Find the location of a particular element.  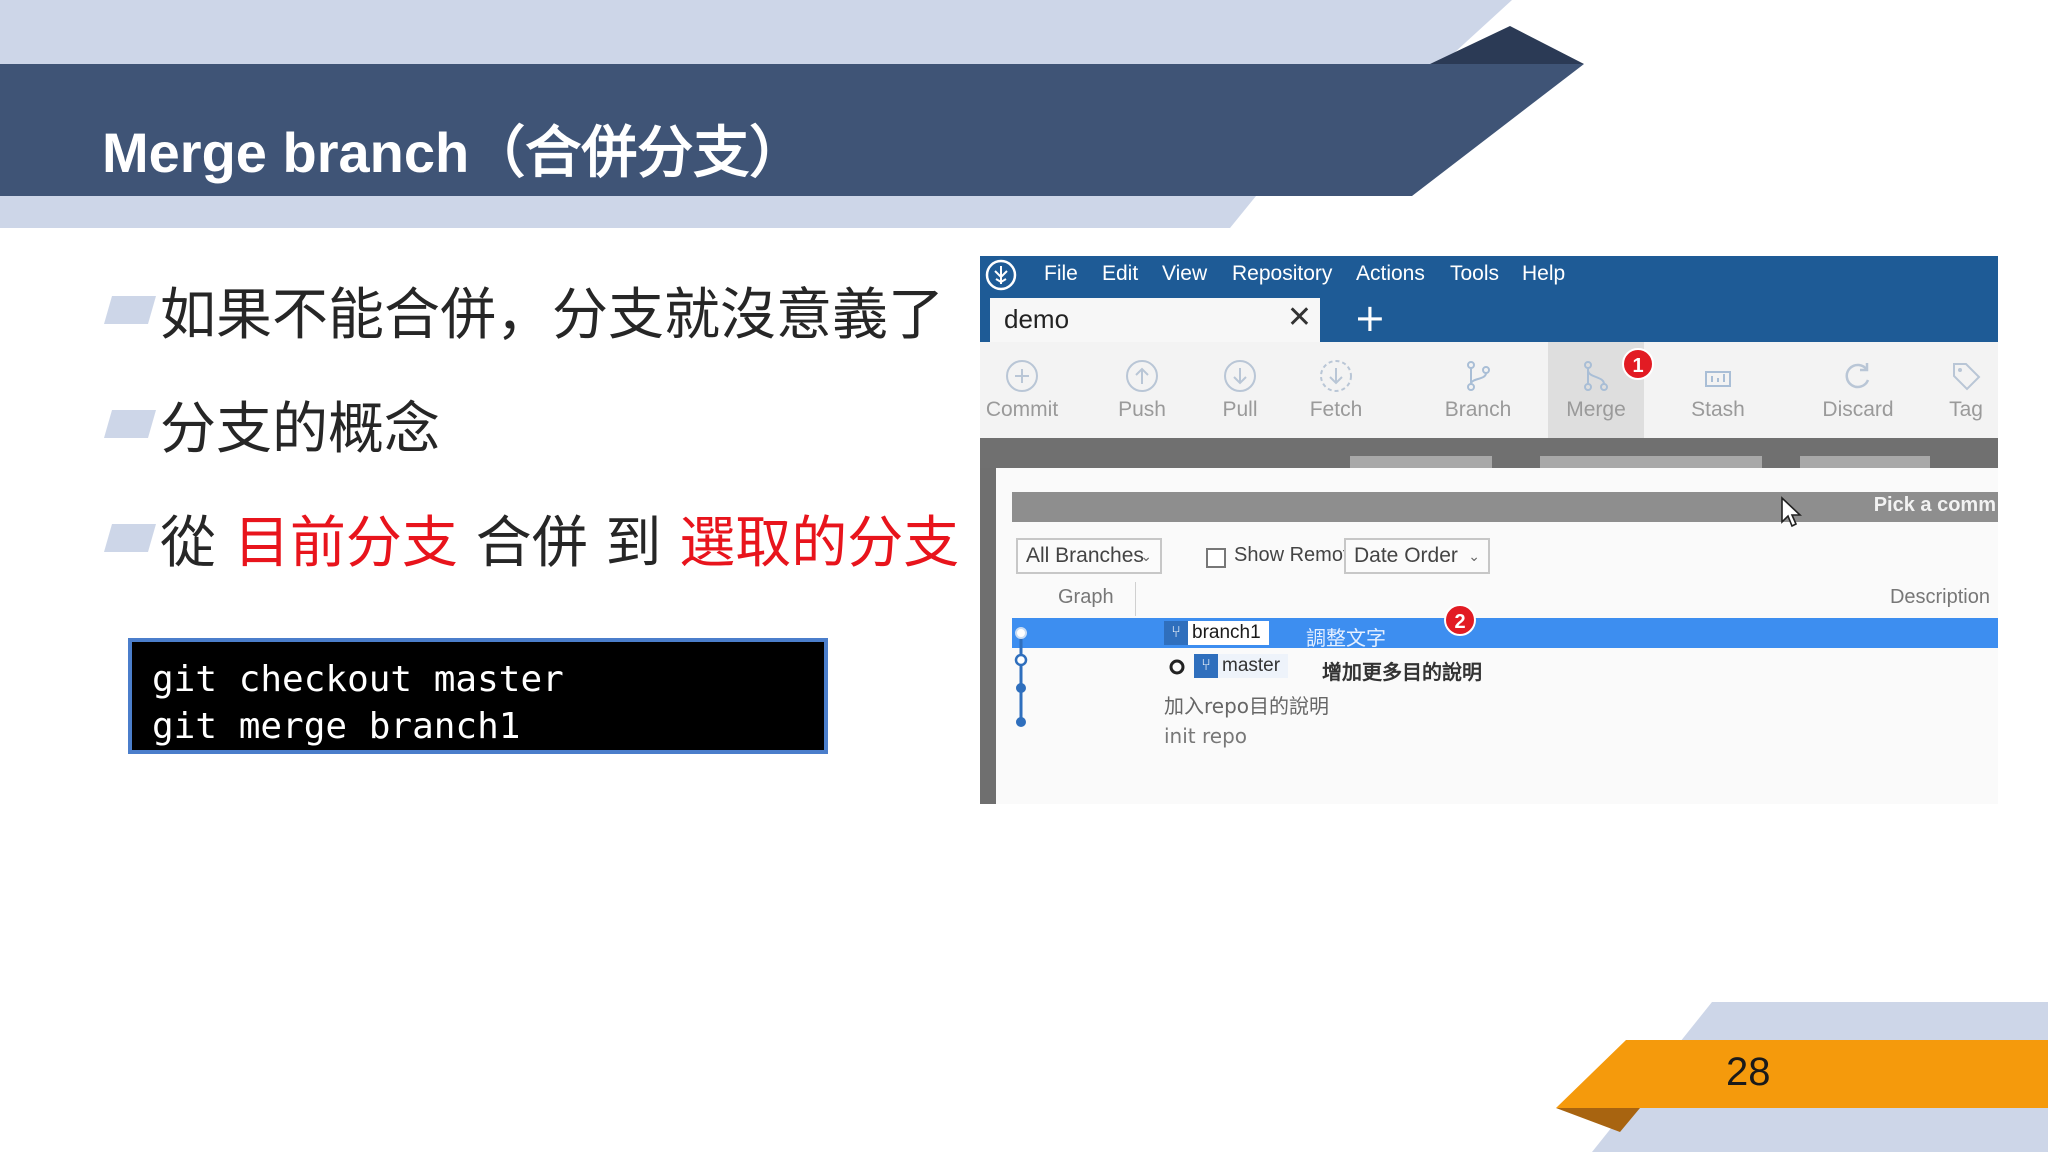

menu-repository: Repository is located at coordinates (1282, 274).